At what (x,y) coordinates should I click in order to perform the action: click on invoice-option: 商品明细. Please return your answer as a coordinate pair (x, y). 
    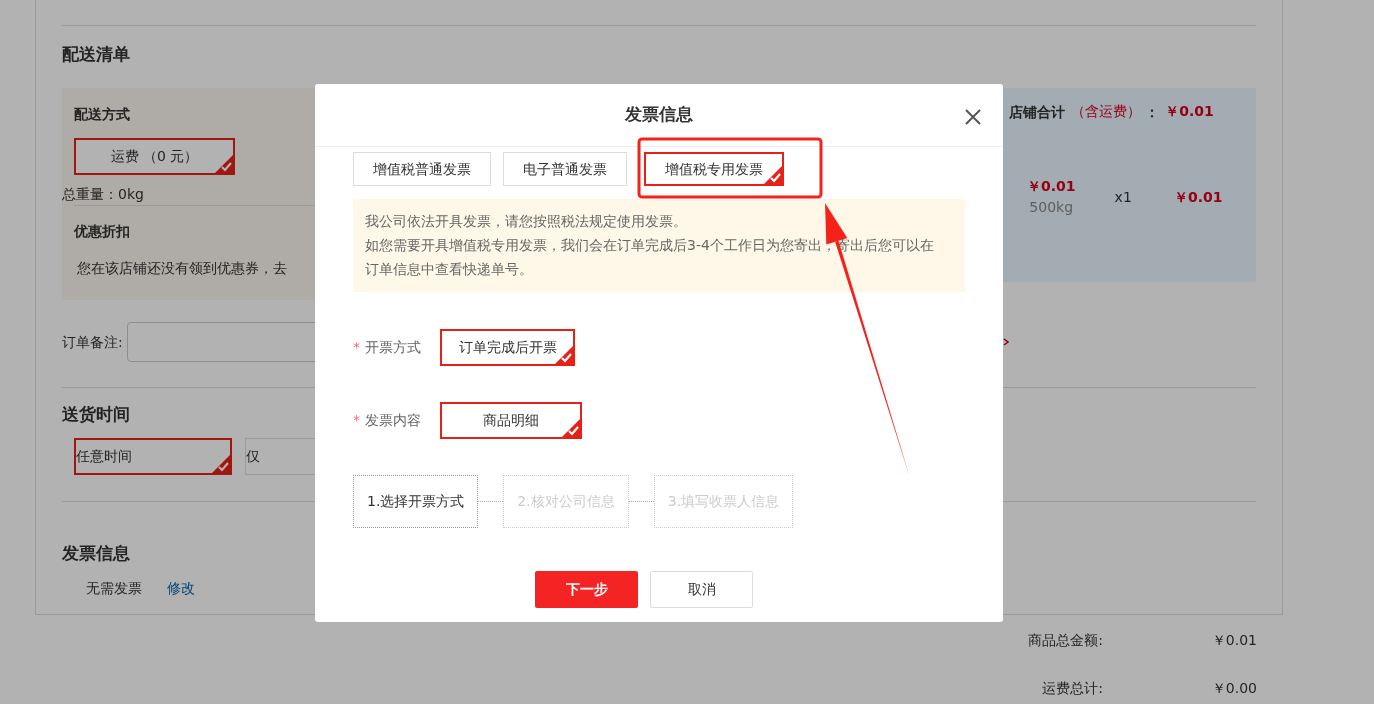
    Looking at the image, I should click on (511, 420).